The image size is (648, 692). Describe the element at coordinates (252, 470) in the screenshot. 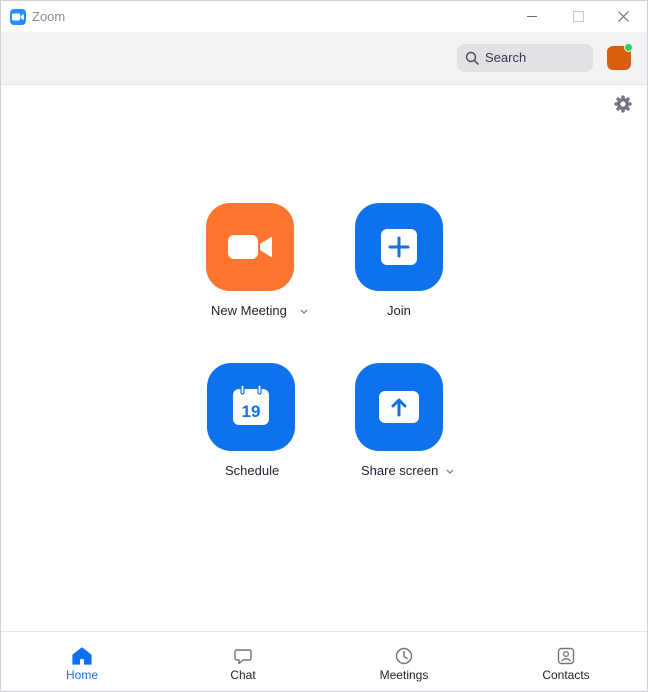

I see `schedule-label: Schedule` at that location.